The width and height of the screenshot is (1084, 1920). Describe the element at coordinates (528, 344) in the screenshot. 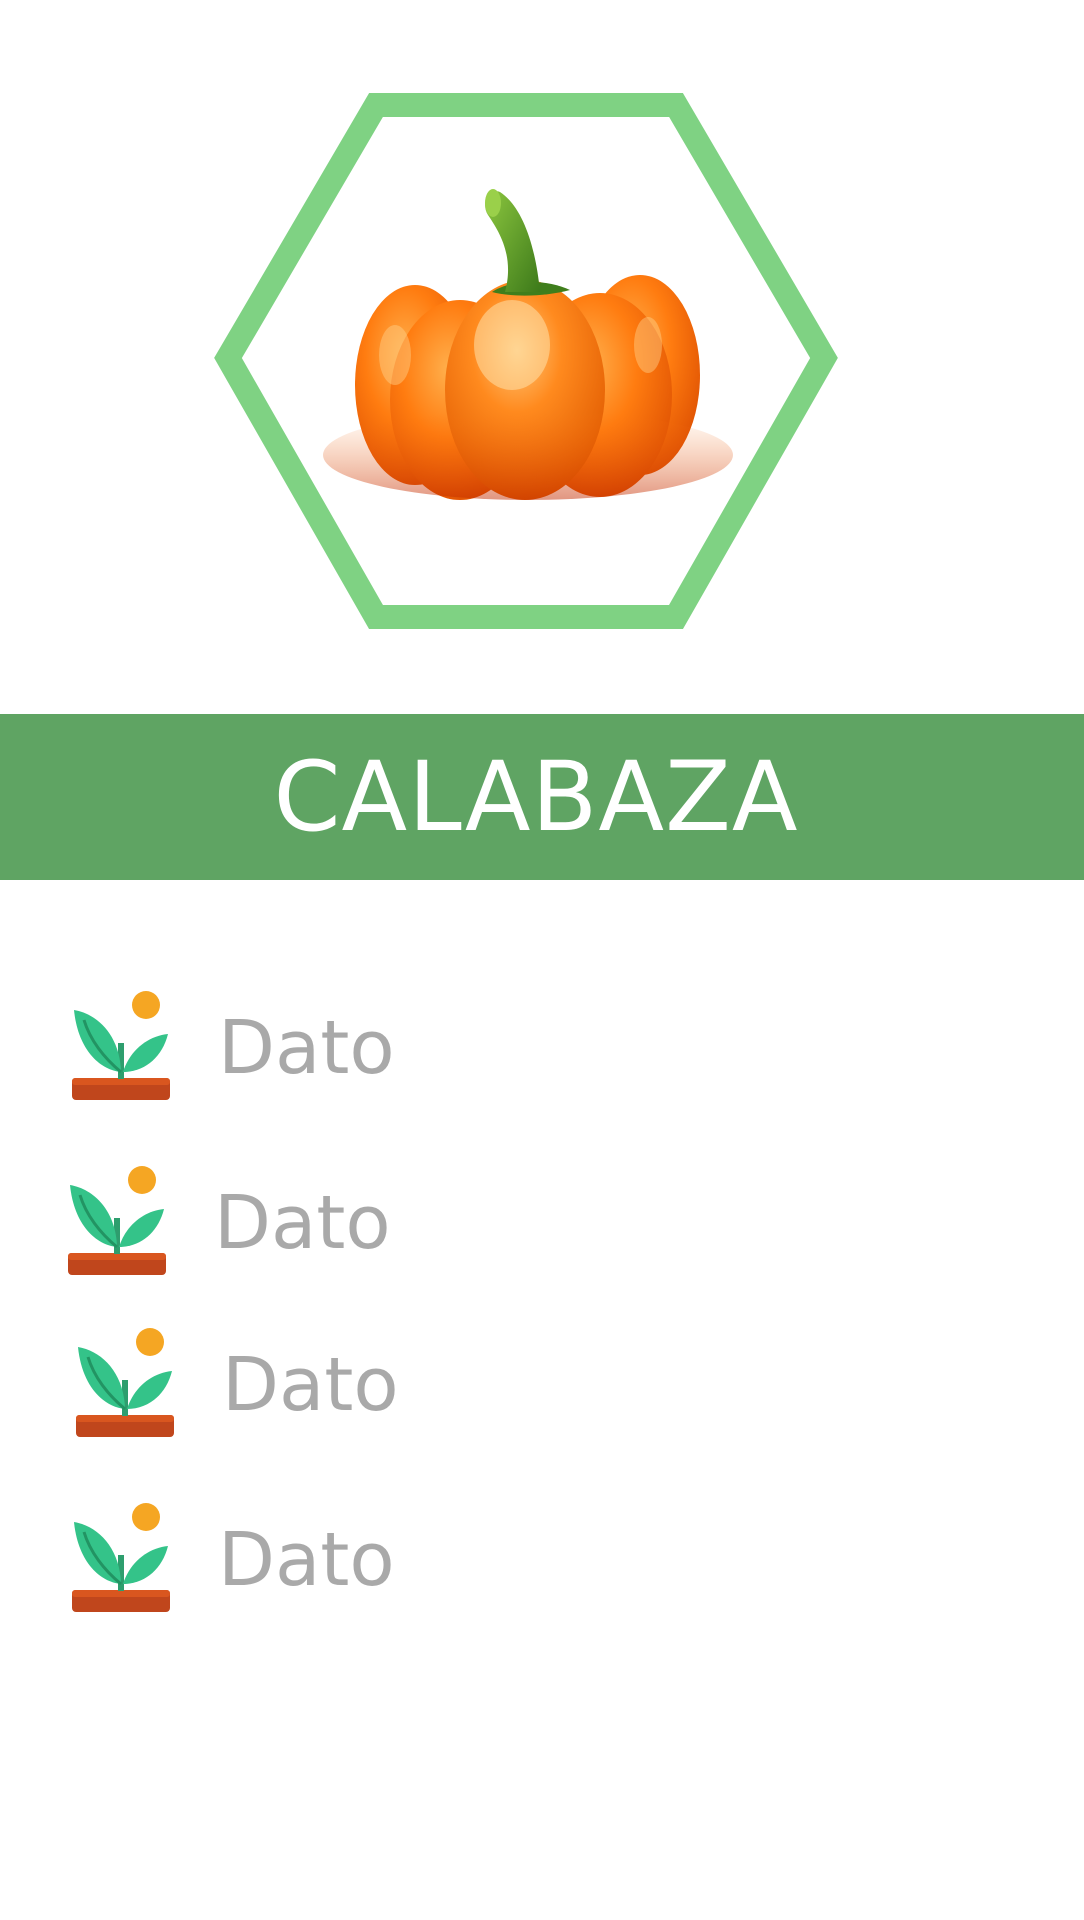

I see `pumpkin-image` at that location.